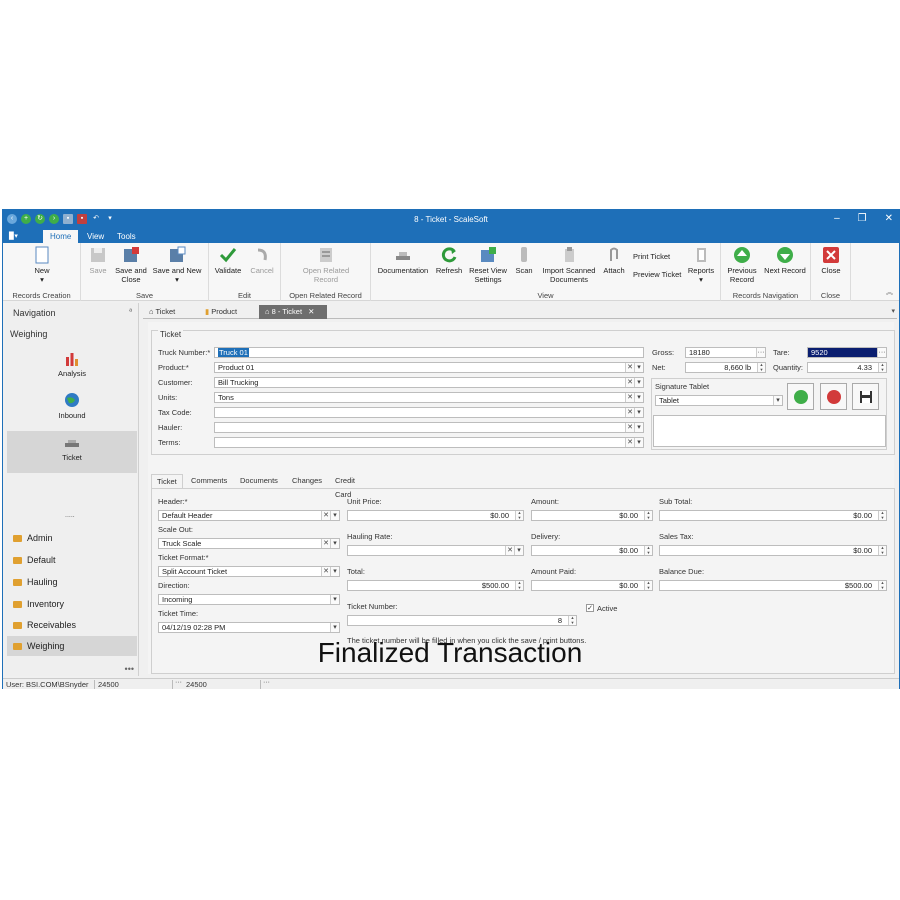 The width and height of the screenshot is (900, 900). Describe the element at coordinates (259, 481) in the screenshot. I see `subtab-documents: Documents` at that location.